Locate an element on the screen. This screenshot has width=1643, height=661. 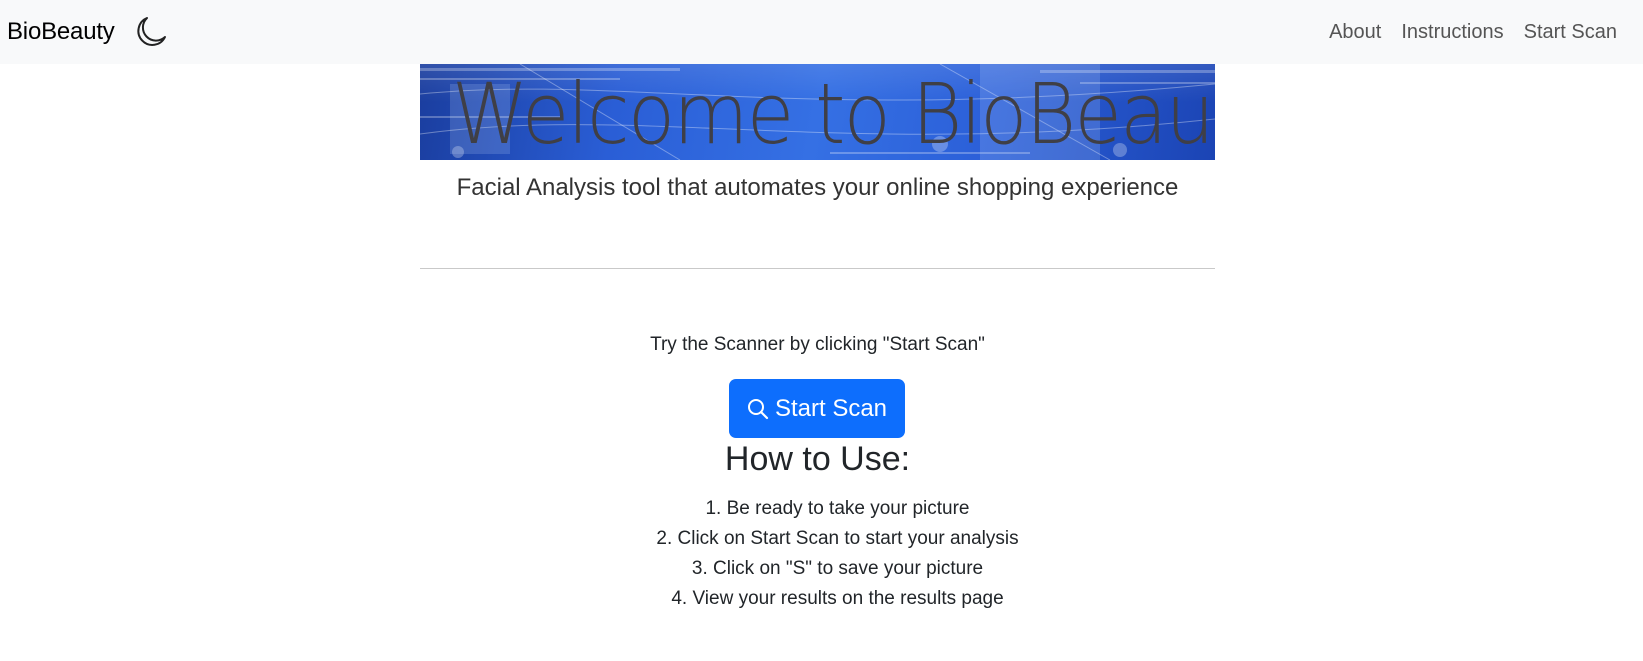
start-scan-button-label: Start Scan is located at coordinates (831, 408).